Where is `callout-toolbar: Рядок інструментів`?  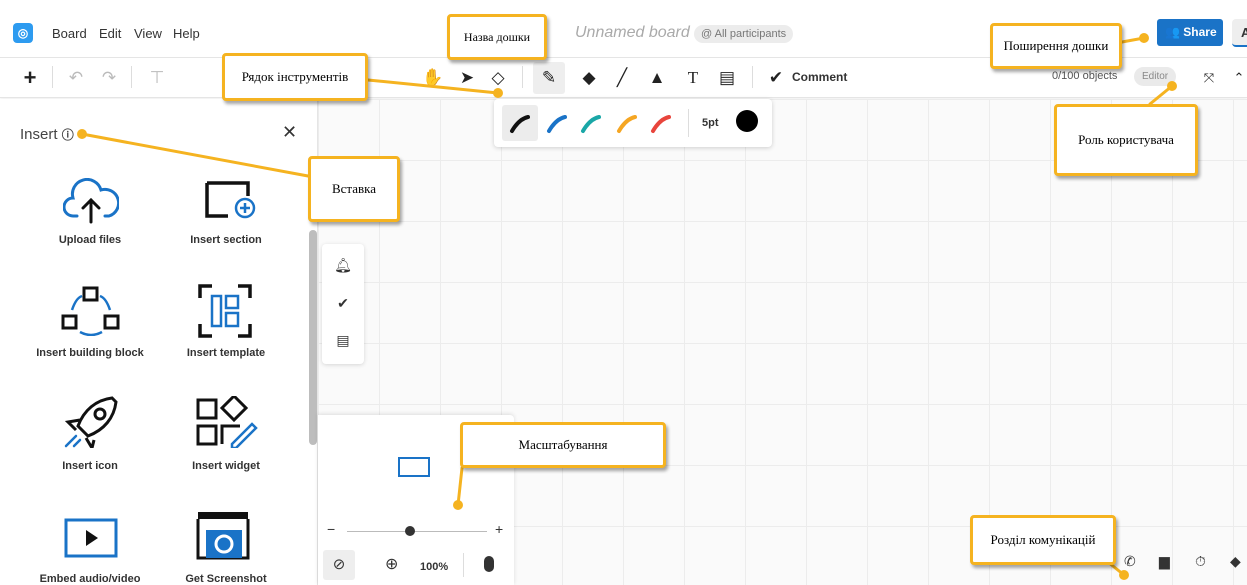
callout-toolbar: Рядок інструментів is located at coordinates (295, 77).